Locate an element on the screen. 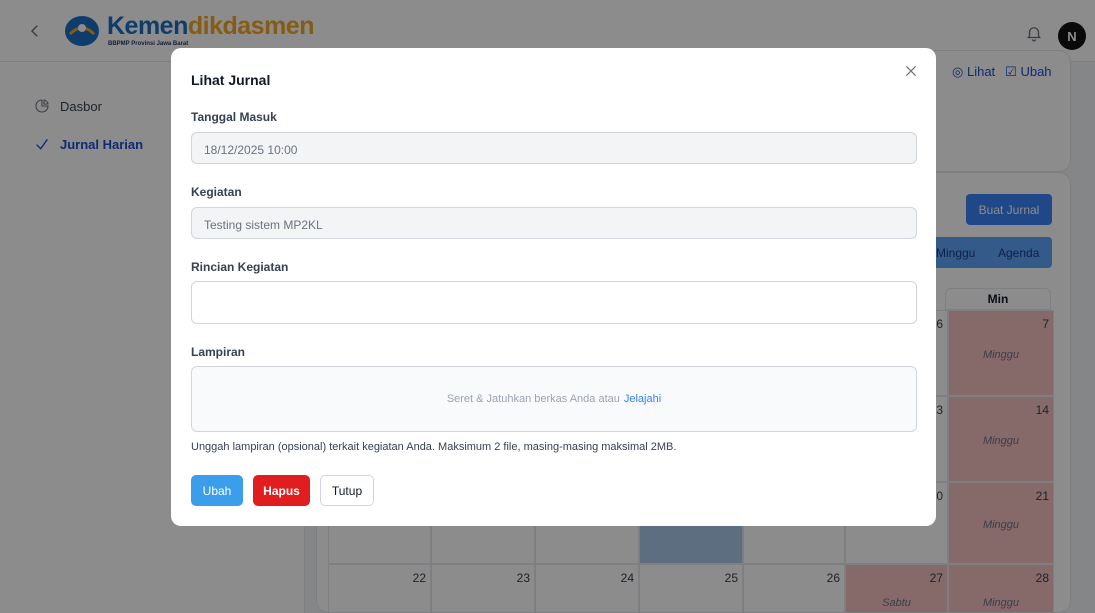 This screenshot has width=1095, height=613. dropzone-text: Seret & Jatuhkan berkas Anda atau is located at coordinates (533, 399).